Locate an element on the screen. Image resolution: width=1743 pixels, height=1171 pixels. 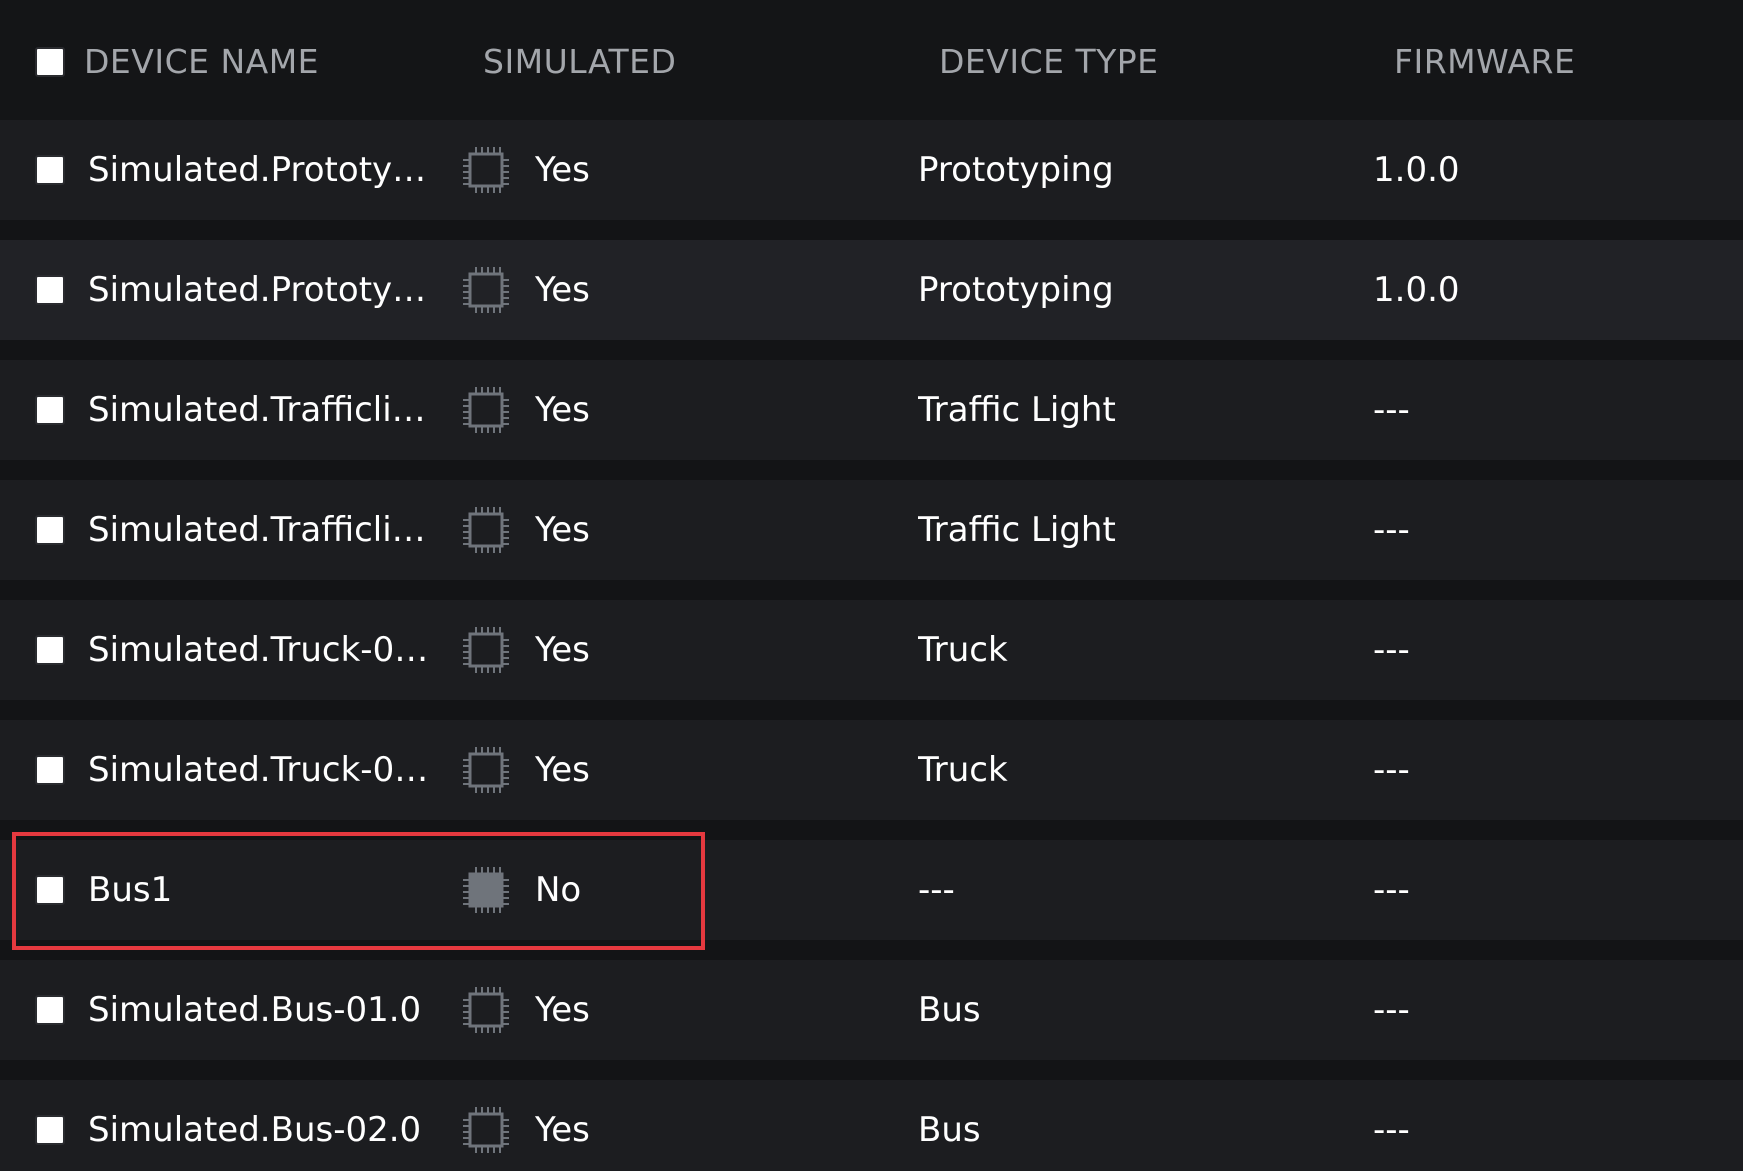
select-all-checkbox is located at coordinates (50, 62).